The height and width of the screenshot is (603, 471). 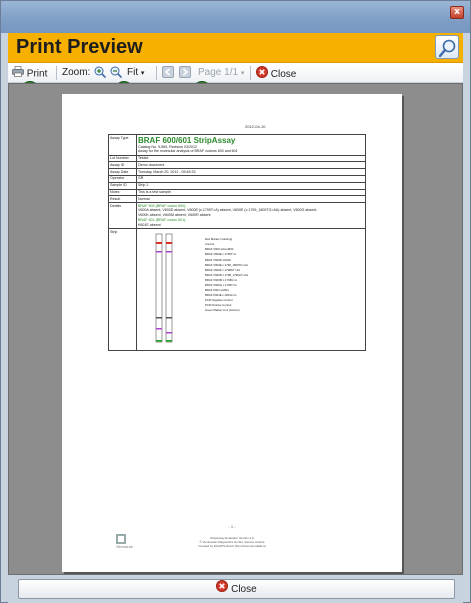 I want to click on strip-label: Green Marker Line (bottom), so click(x=222, y=310).